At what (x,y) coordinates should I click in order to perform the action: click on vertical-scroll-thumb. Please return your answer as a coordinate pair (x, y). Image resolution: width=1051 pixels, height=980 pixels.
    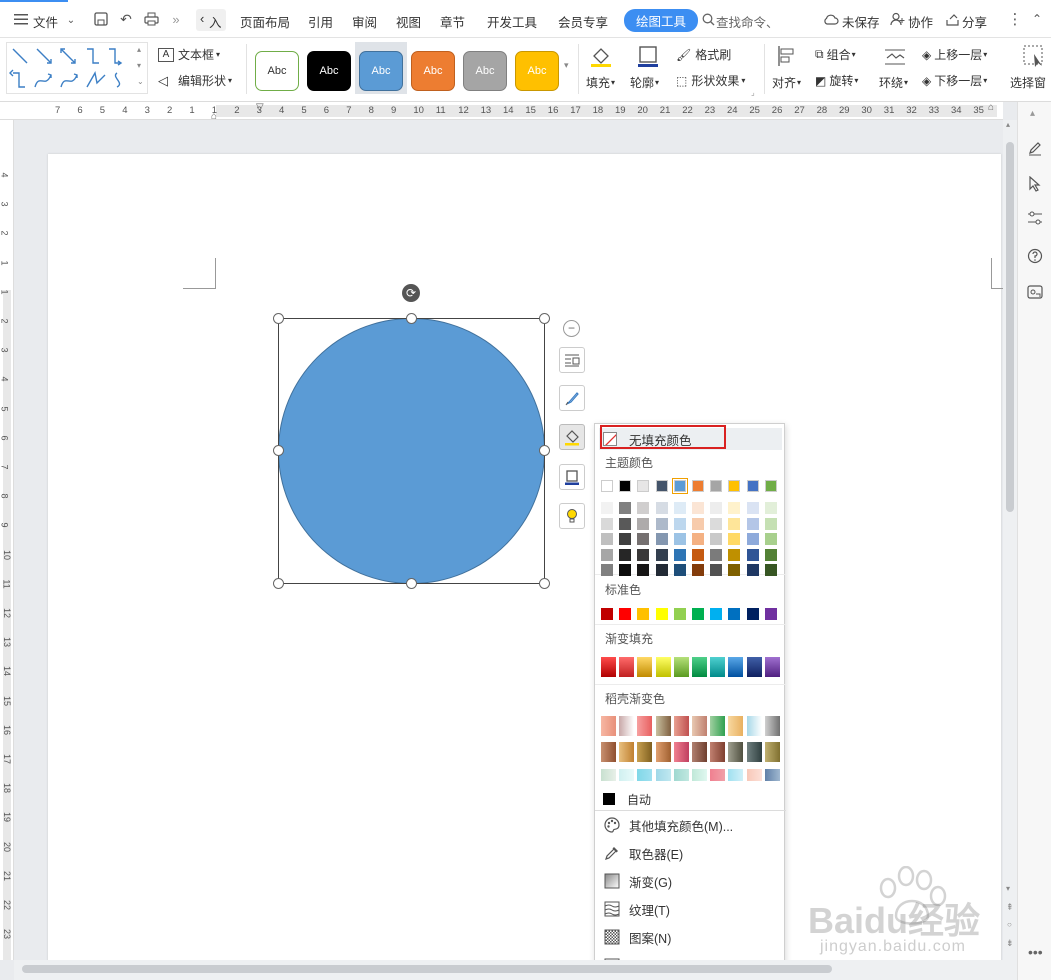
    Looking at the image, I should click on (1010, 327).